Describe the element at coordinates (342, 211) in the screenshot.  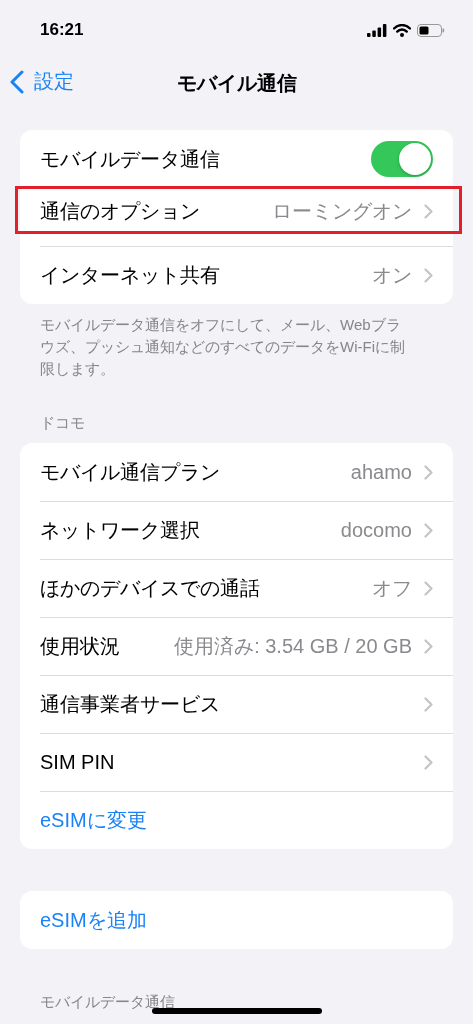
I see `row-value: ローミングオン` at that location.